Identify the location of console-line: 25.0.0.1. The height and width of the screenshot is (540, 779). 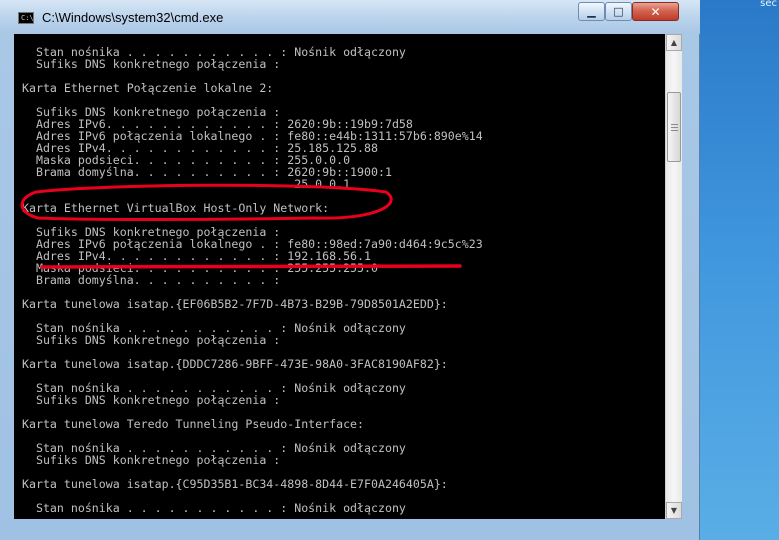
(186, 184).